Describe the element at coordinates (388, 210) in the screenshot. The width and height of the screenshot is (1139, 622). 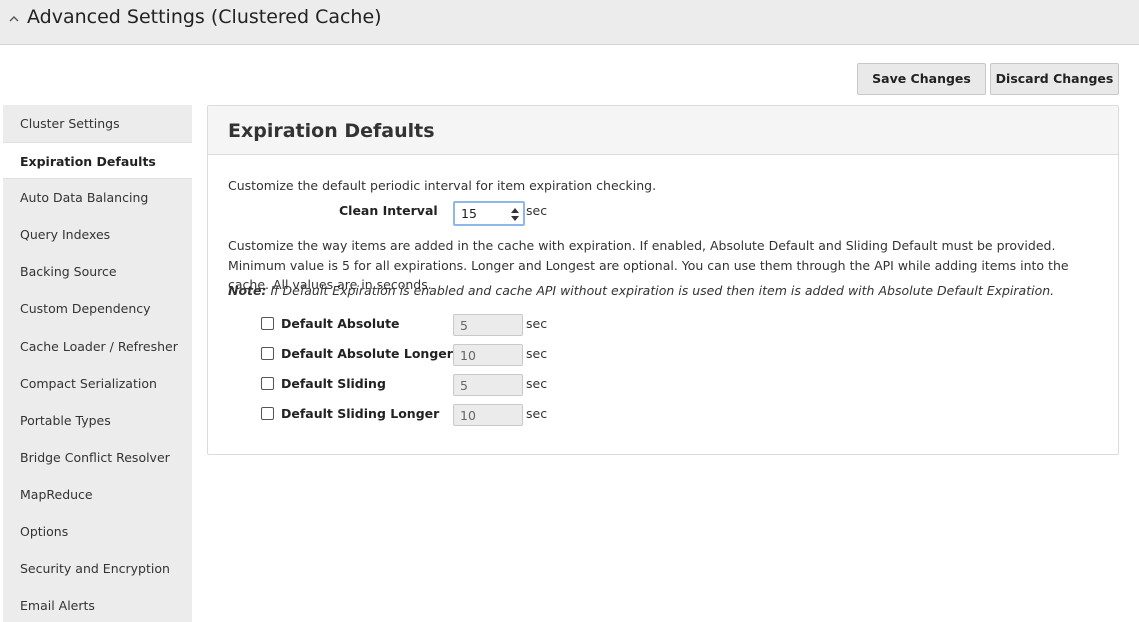
I see `clean-interval-label: Clean Interval` at that location.